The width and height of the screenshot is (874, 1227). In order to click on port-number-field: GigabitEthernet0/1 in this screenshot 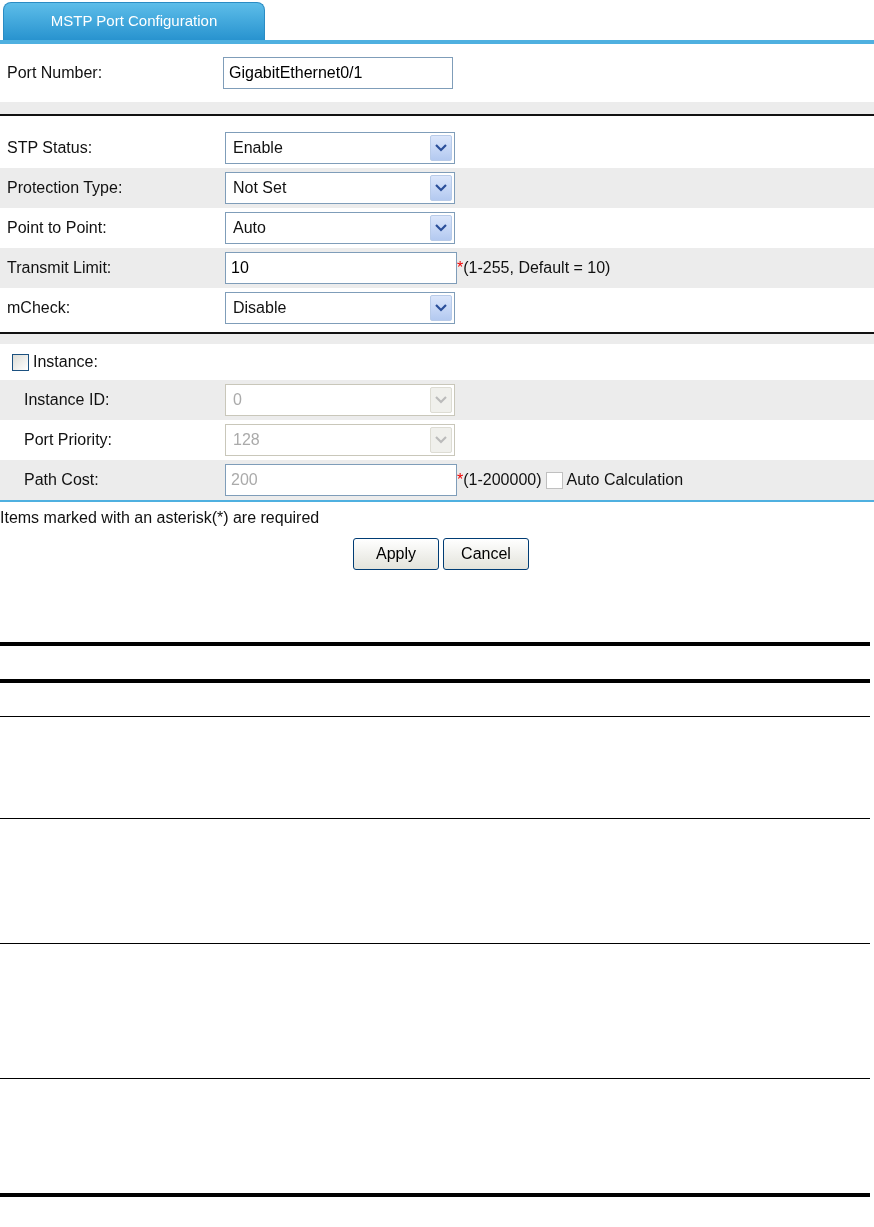, I will do `click(338, 73)`.